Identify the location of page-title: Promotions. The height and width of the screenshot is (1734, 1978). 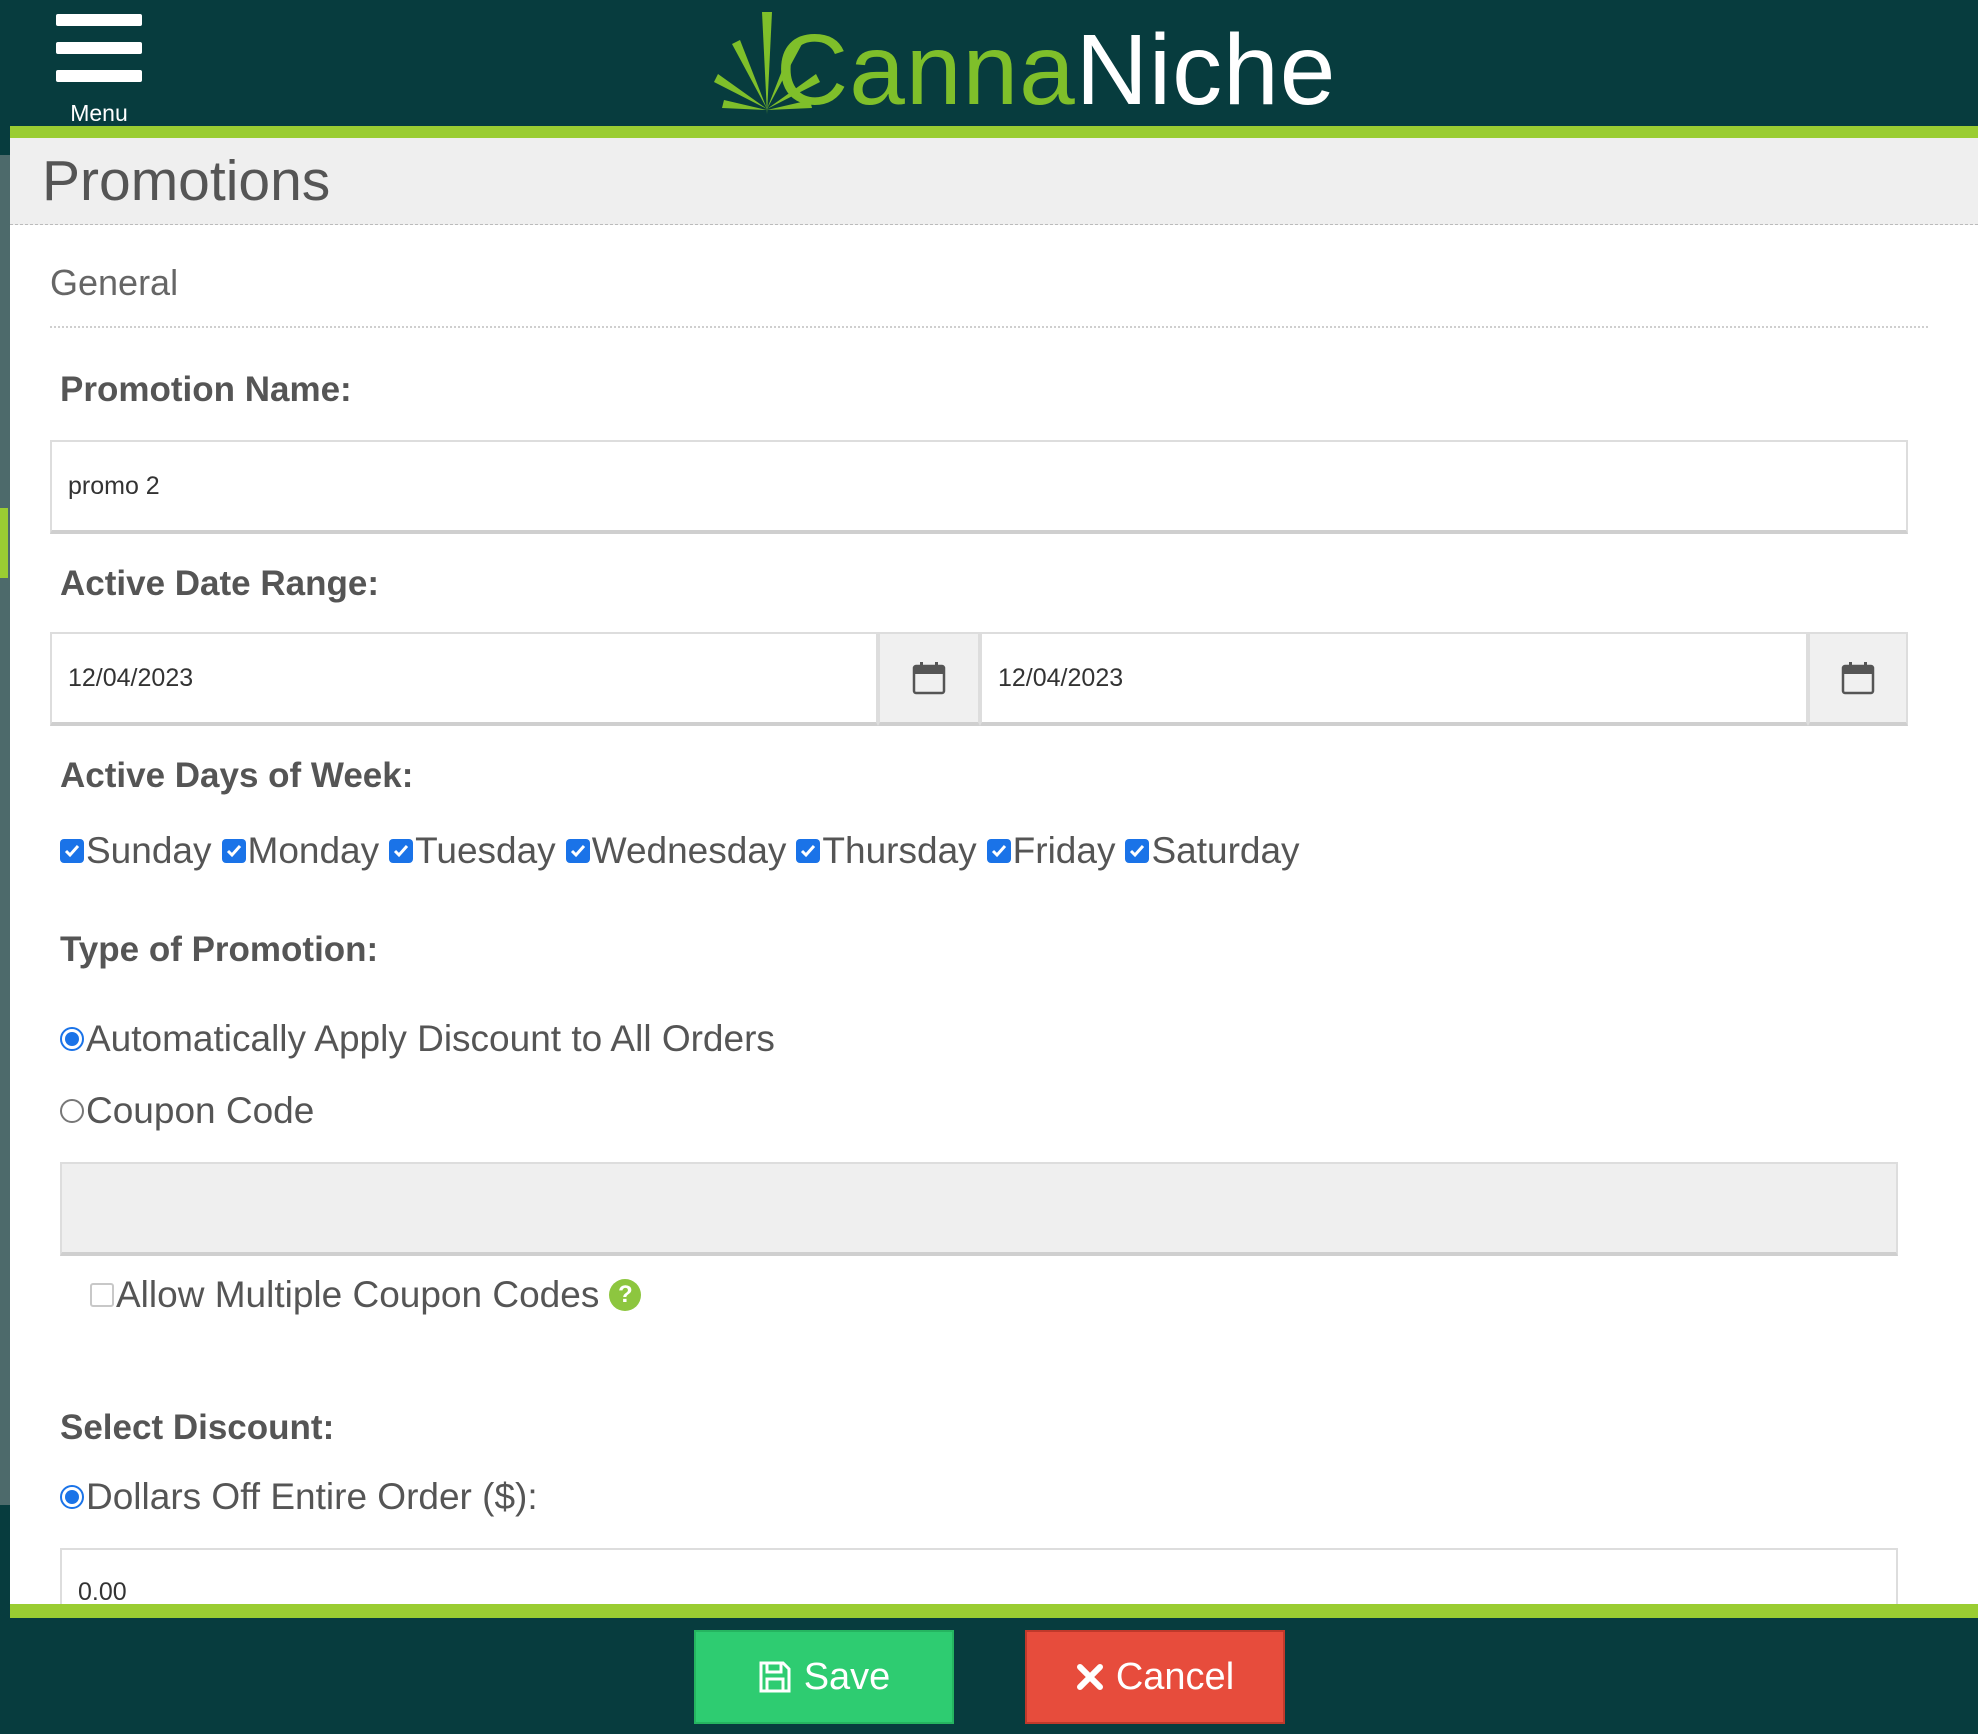
(186, 181).